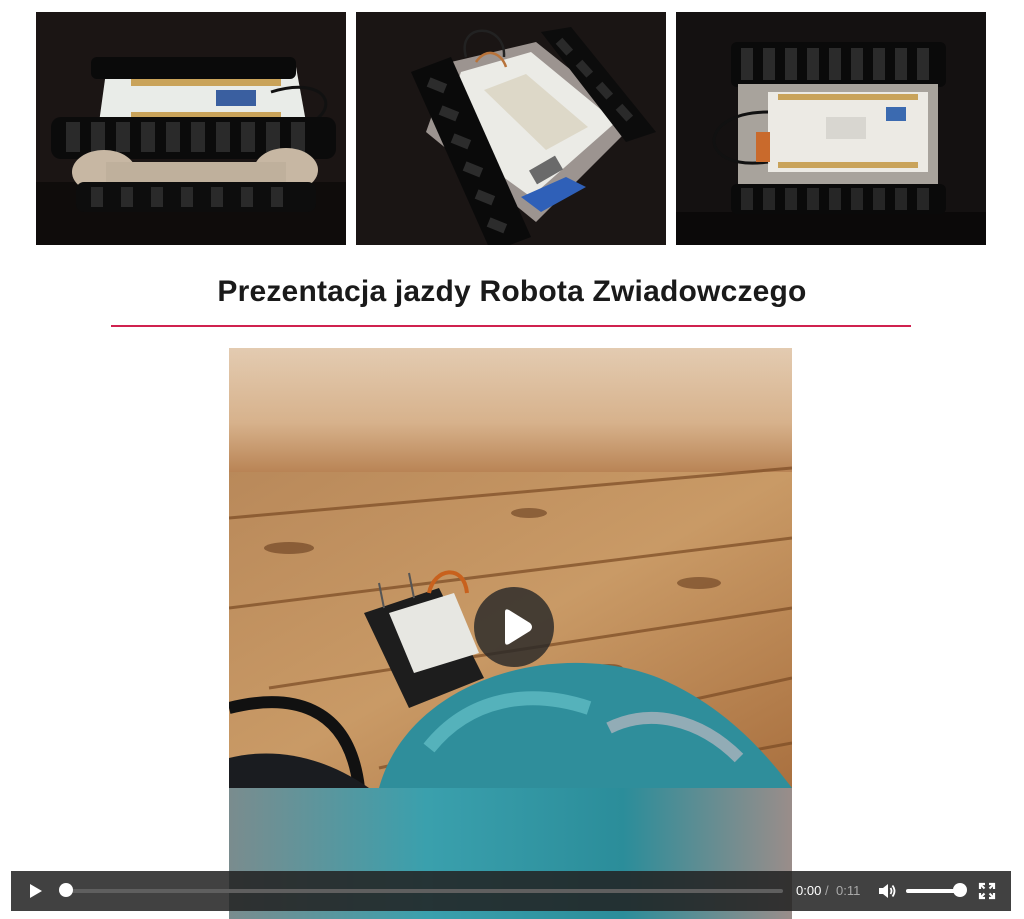 This screenshot has width=1024, height=919. I want to click on current-time: 0:00, so click(809, 890).